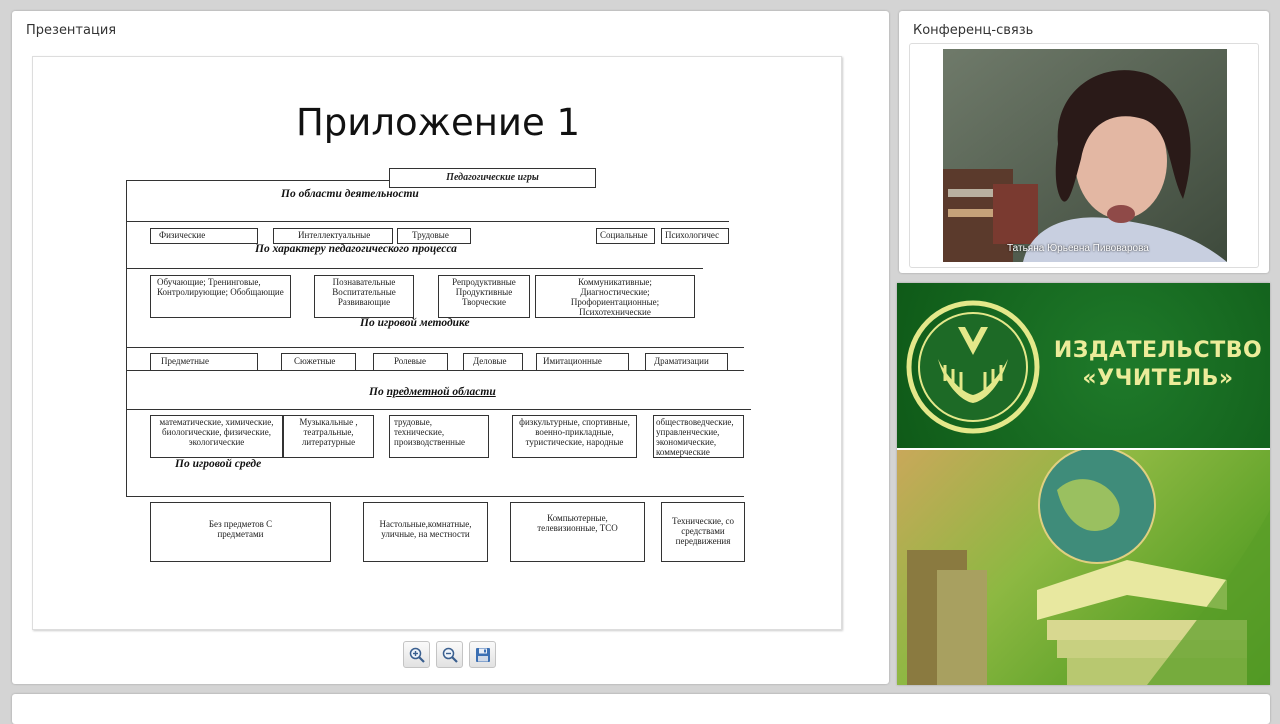 This screenshot has width=1280, height=724. I want to click on books-globe-image, so click(1088, 565).